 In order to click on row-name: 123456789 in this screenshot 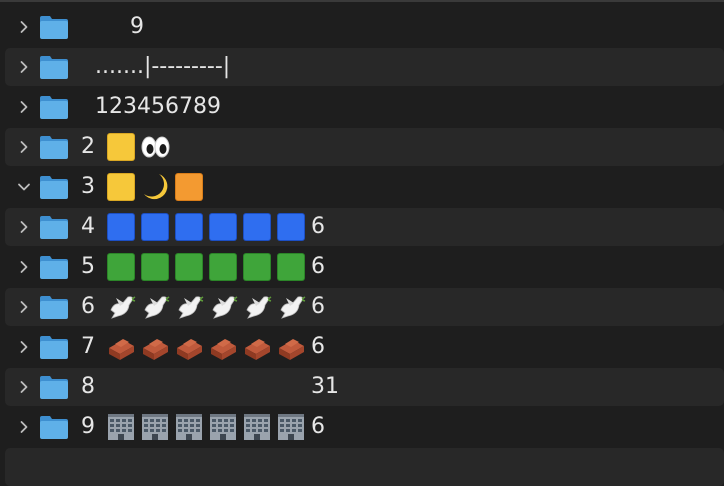, I will do `click(151, 107)`.